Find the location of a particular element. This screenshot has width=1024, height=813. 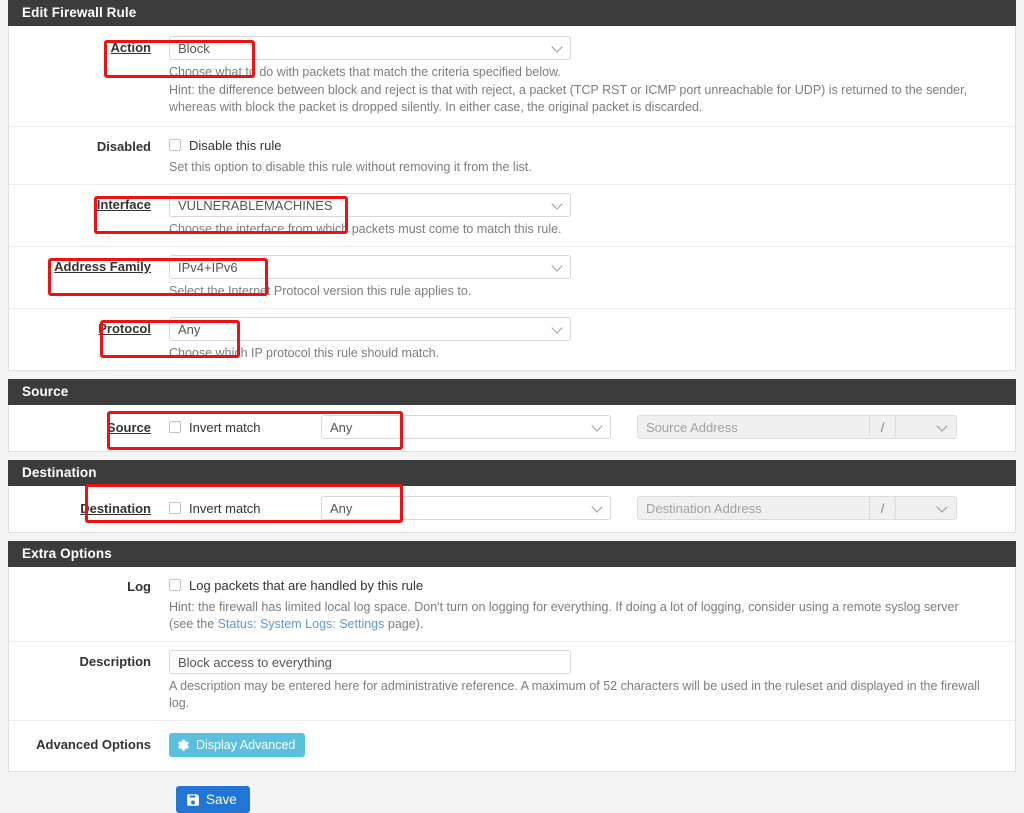

destination-address-group: Destination Address / is located at coordinates (797, 508).